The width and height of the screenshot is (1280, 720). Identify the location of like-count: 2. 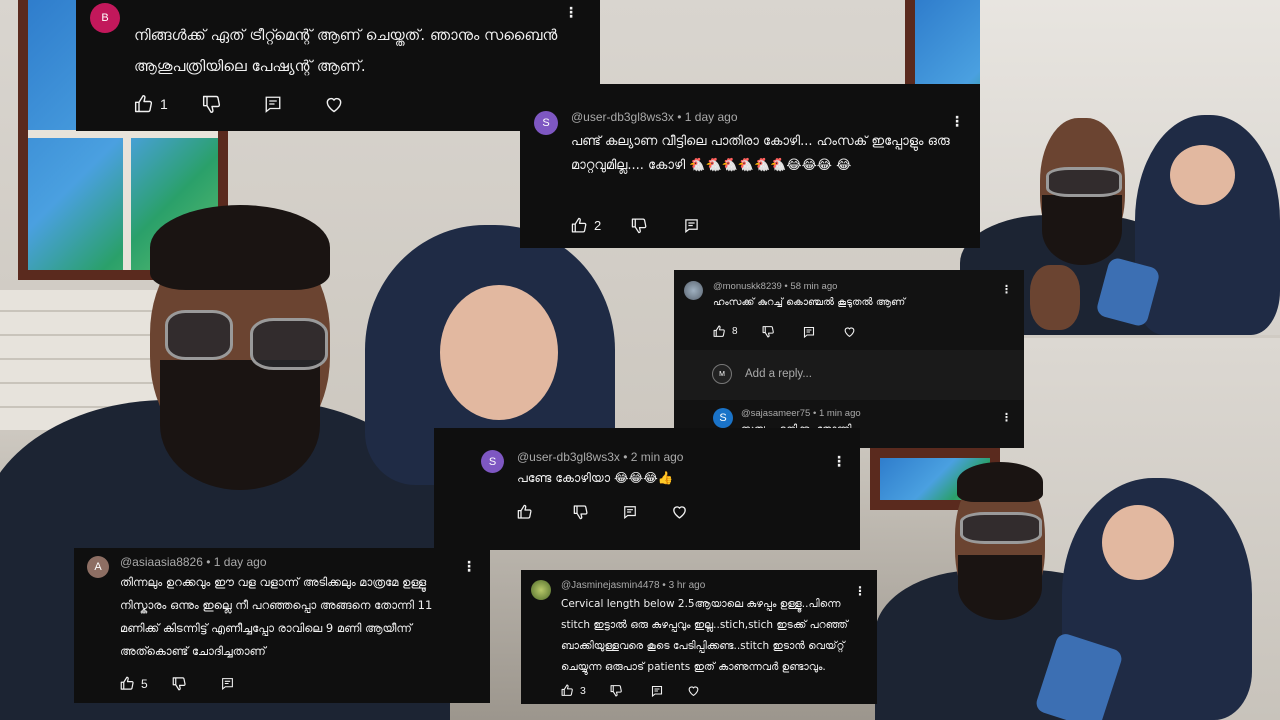
(598, 225).